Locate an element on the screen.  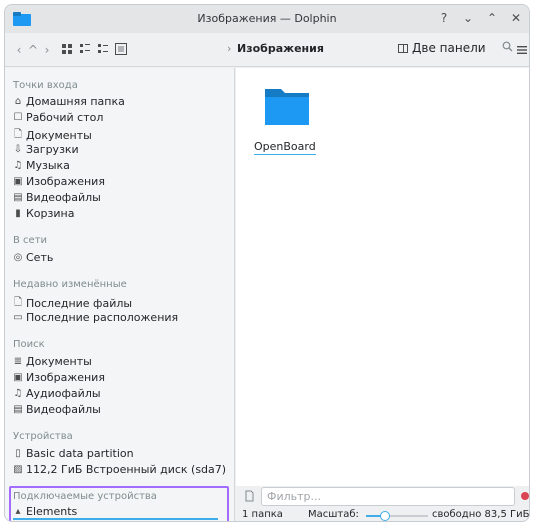
section-places: Точки входа is located at coordinates (45, 85).